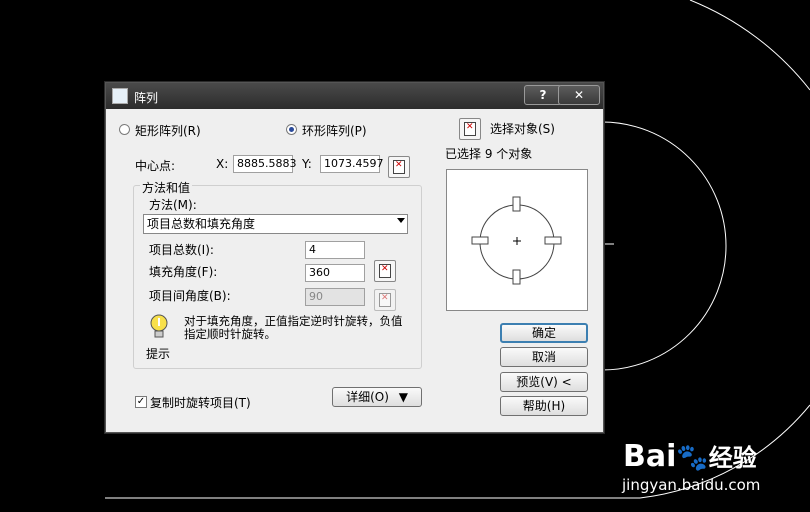  I want to click on pick-center-button, so click(399, 167).